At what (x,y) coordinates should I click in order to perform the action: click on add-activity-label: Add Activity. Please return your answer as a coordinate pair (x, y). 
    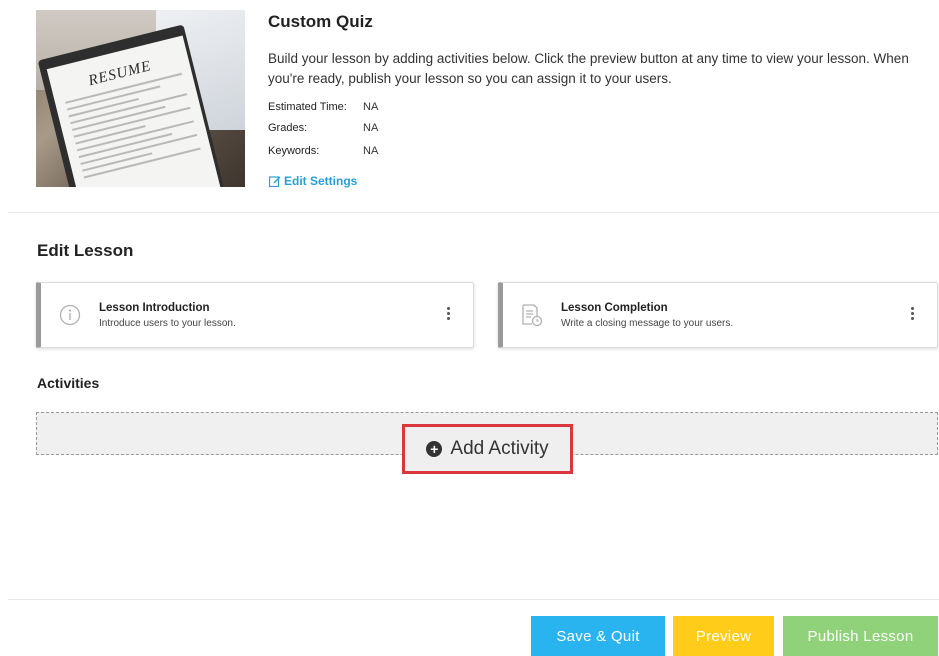
    Looking at the image, I should click on (499, 448).